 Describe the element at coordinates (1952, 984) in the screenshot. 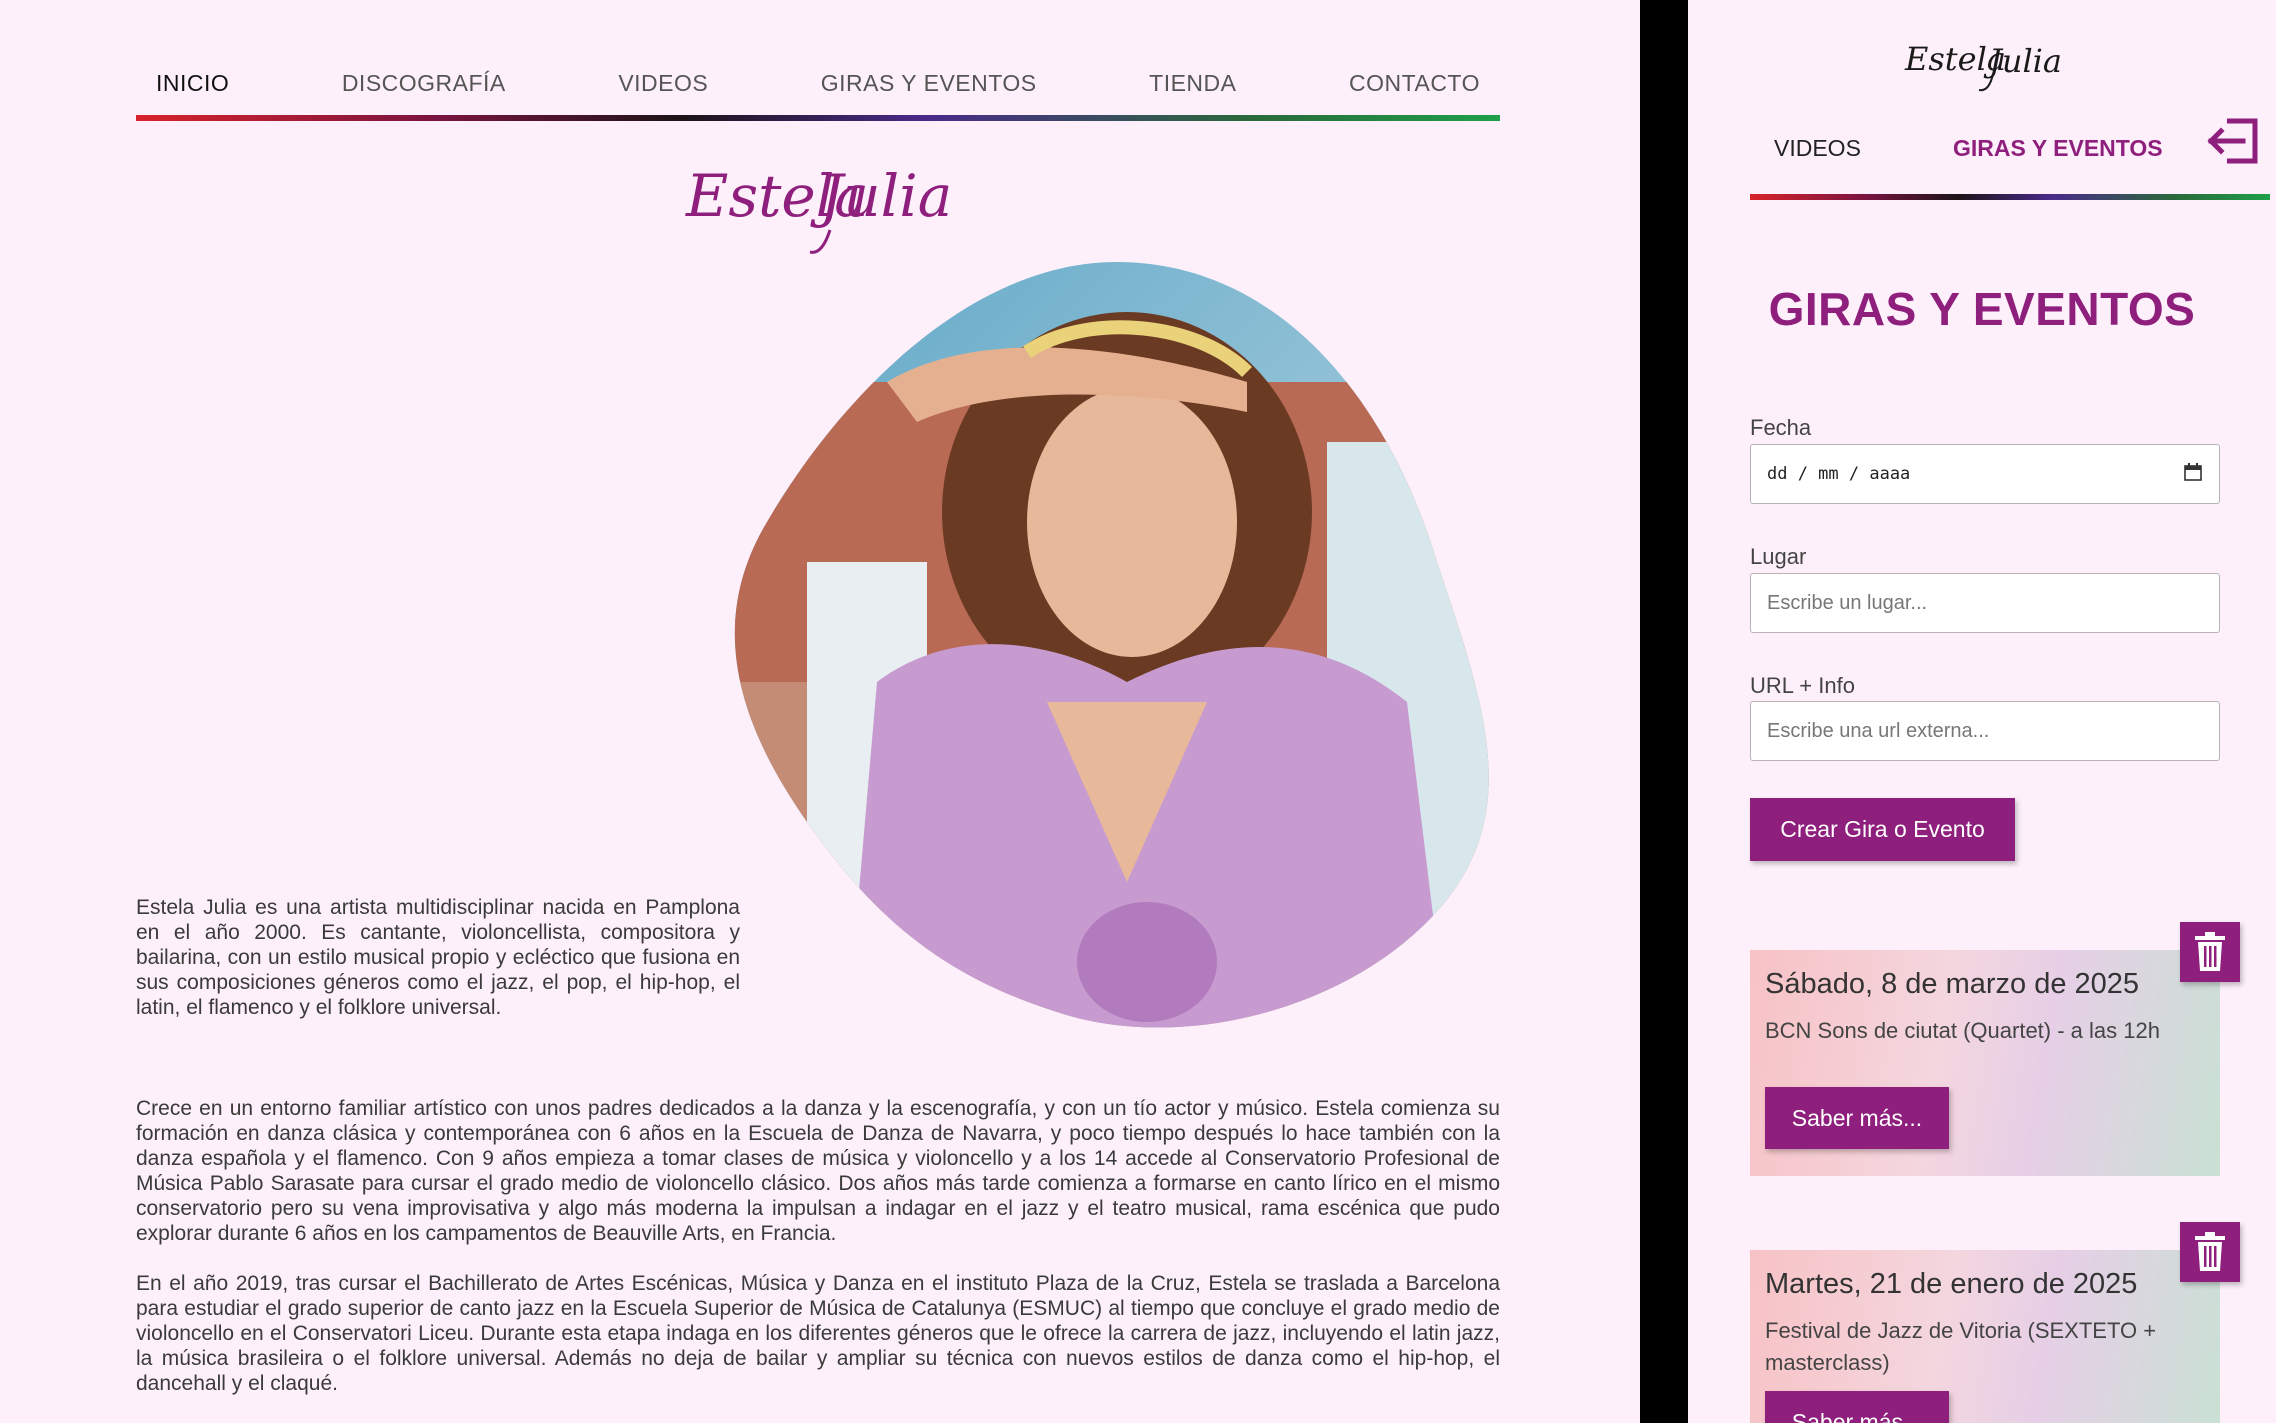

I see `event-date: Sábado, 8 de marzo de 2025` at that location.